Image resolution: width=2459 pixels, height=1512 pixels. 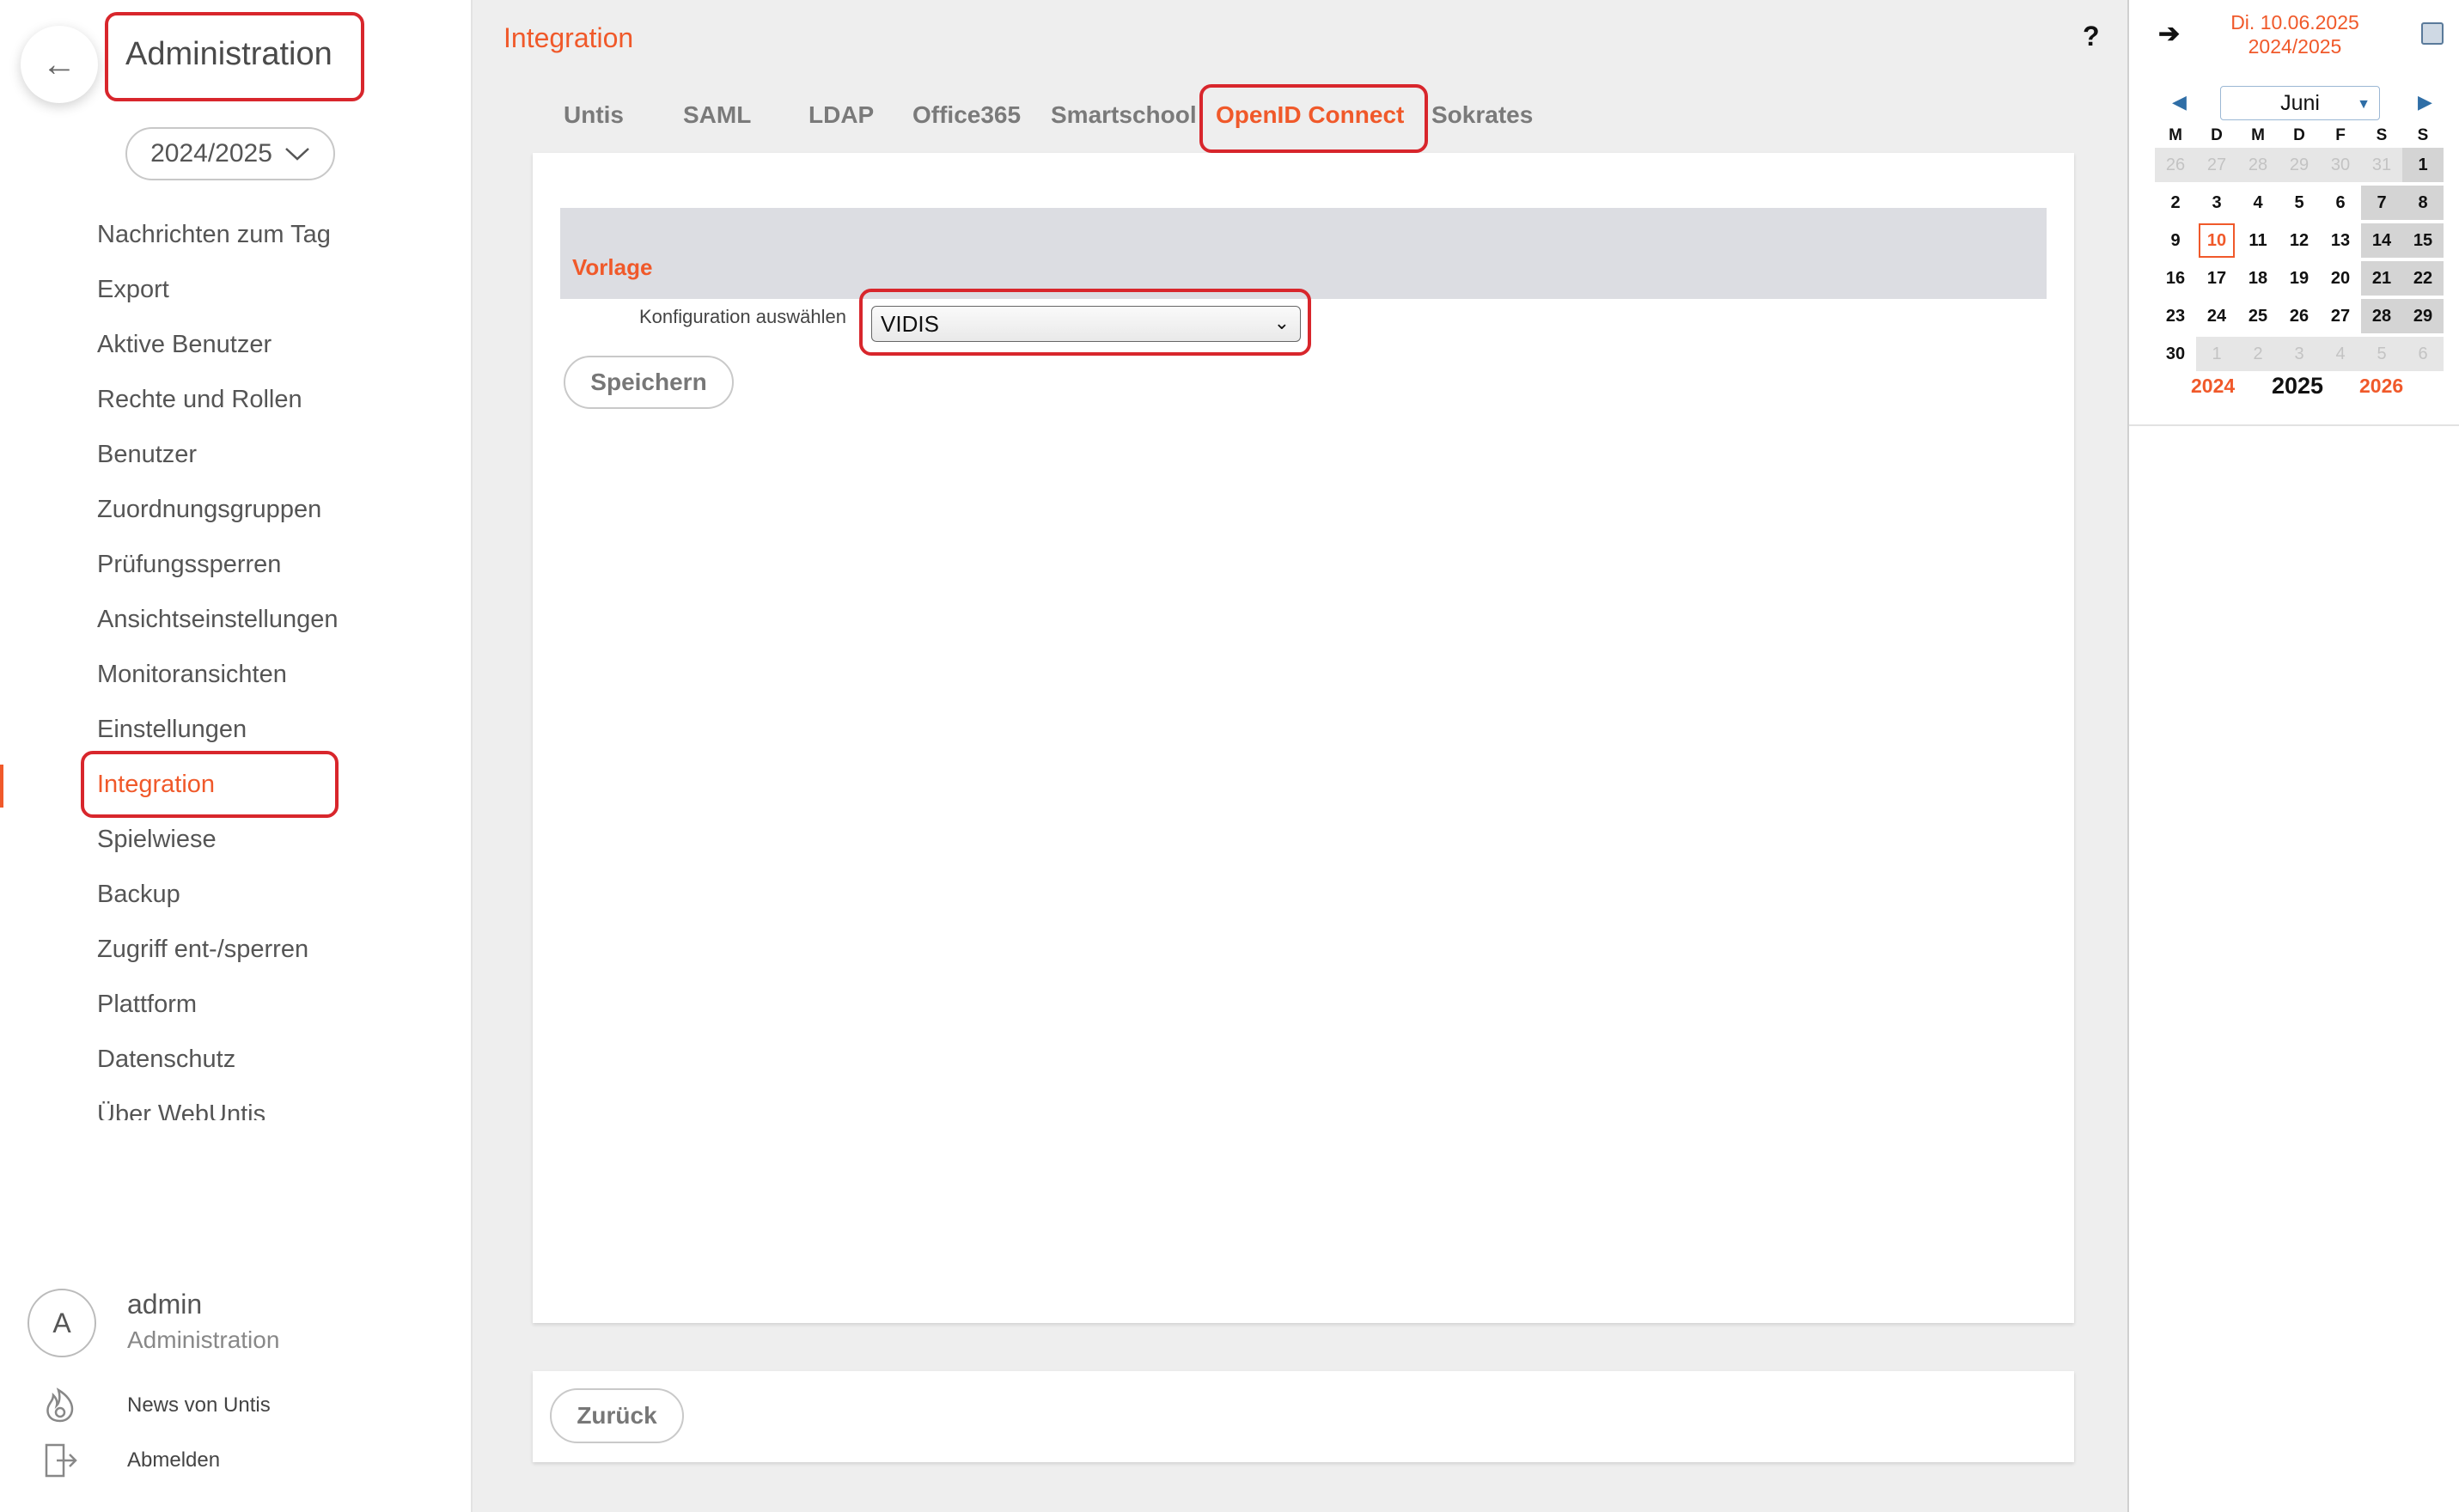 I want to click on sidebar-item-ueber-webuntis: Über WebUntis, so click(x=277, y=1108).